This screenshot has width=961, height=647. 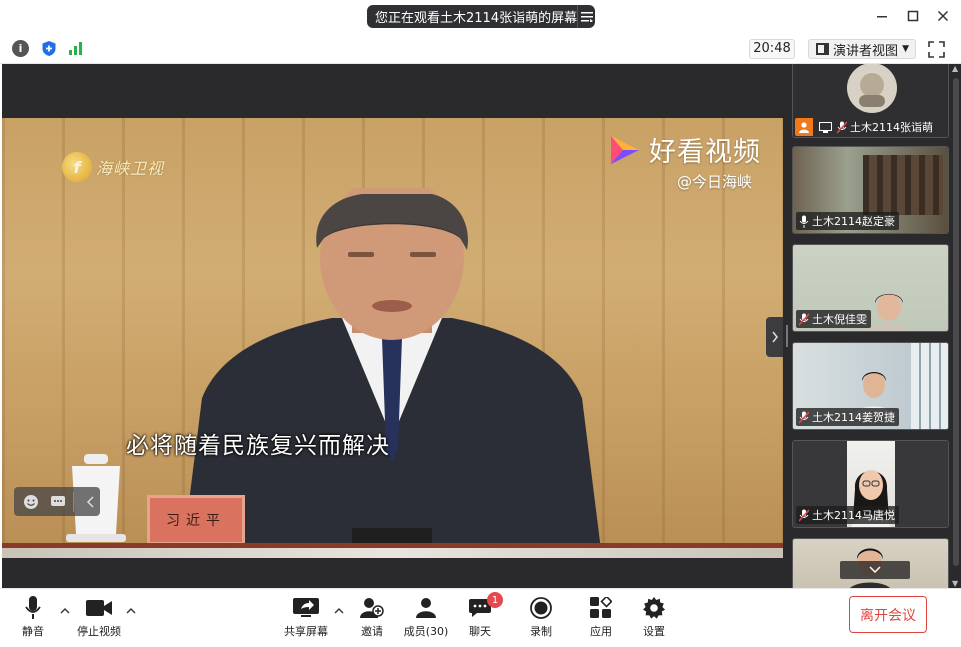 I want to click on scrollbar-thumb, so click(x=956, y=322).